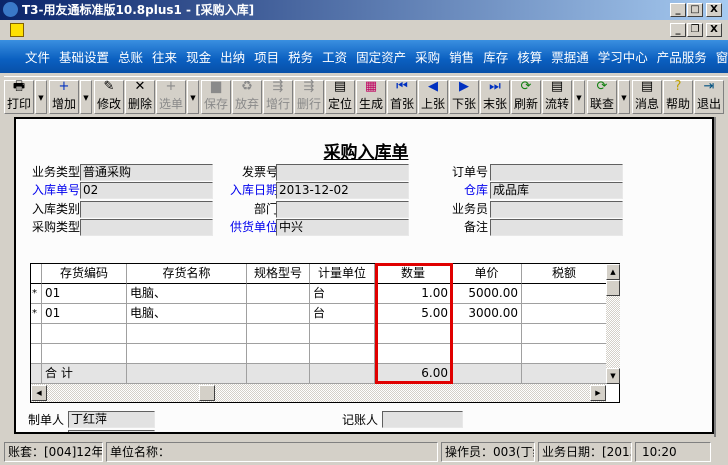 The width and height of the screenshot is (728, 465). What do you see at coordinates (216, 96) in the screenshot?
I see `toolbar-button-5: ▆ 保存` at bounding box center [216, 96].